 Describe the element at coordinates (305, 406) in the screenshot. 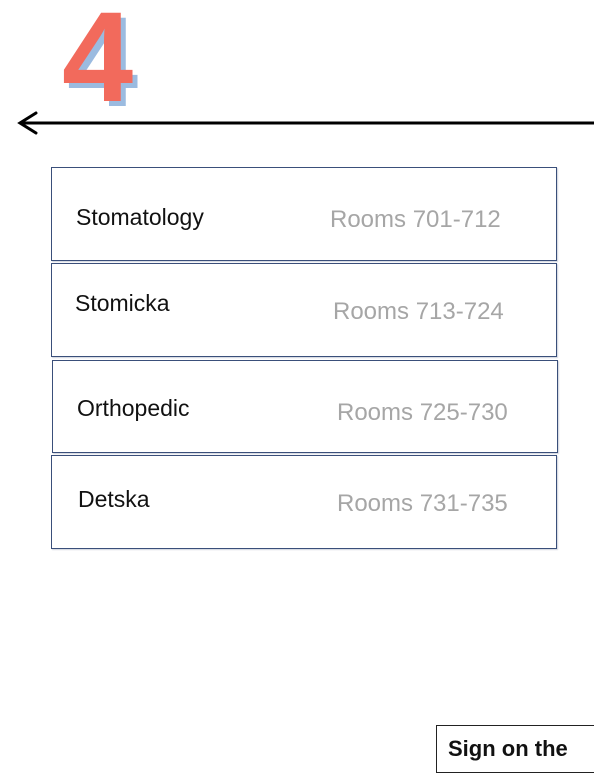

I see `department-box: Orthopedic Rooms 725-730` at that location.